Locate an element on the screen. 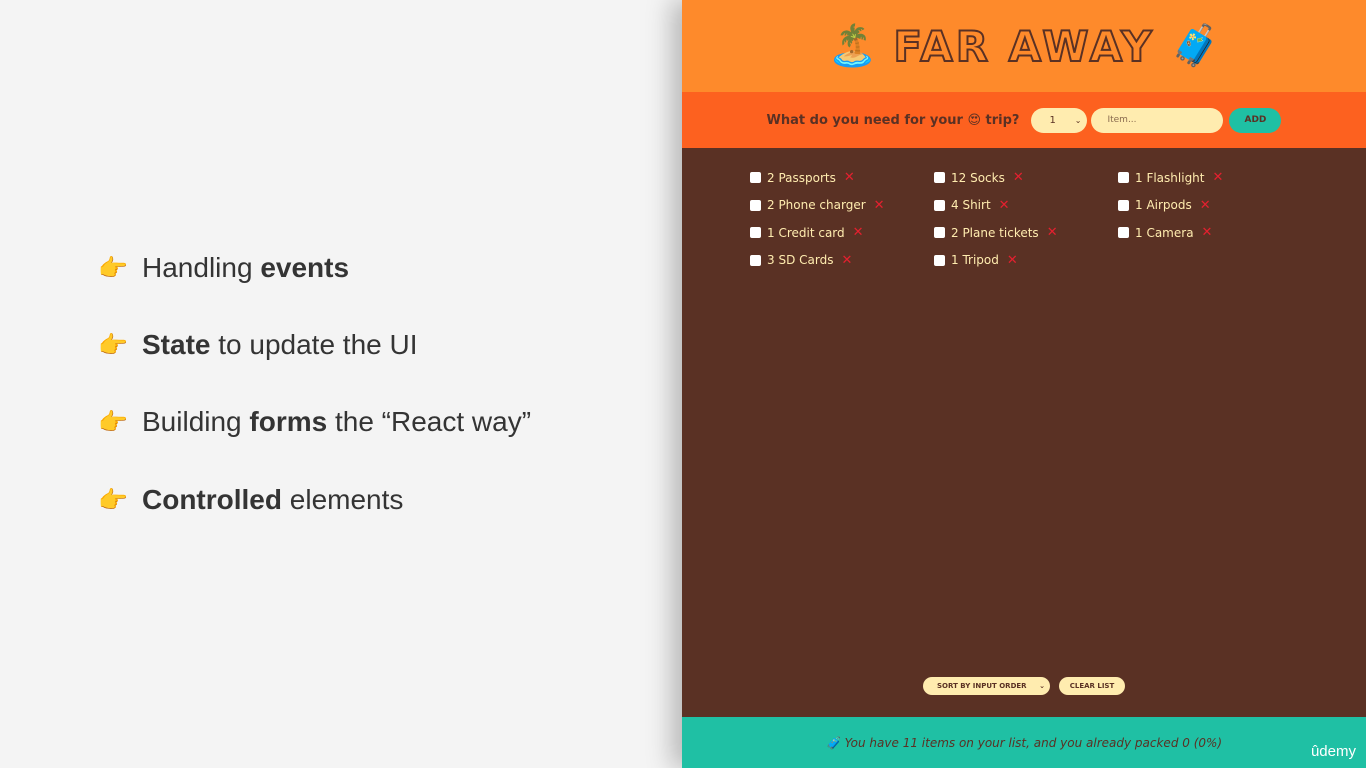 Image resolution: width=1366 pixels, height=768 pixels. app-header: 🏝️ FAR AWAY 🧳 is located at coordinates (1024, 46).